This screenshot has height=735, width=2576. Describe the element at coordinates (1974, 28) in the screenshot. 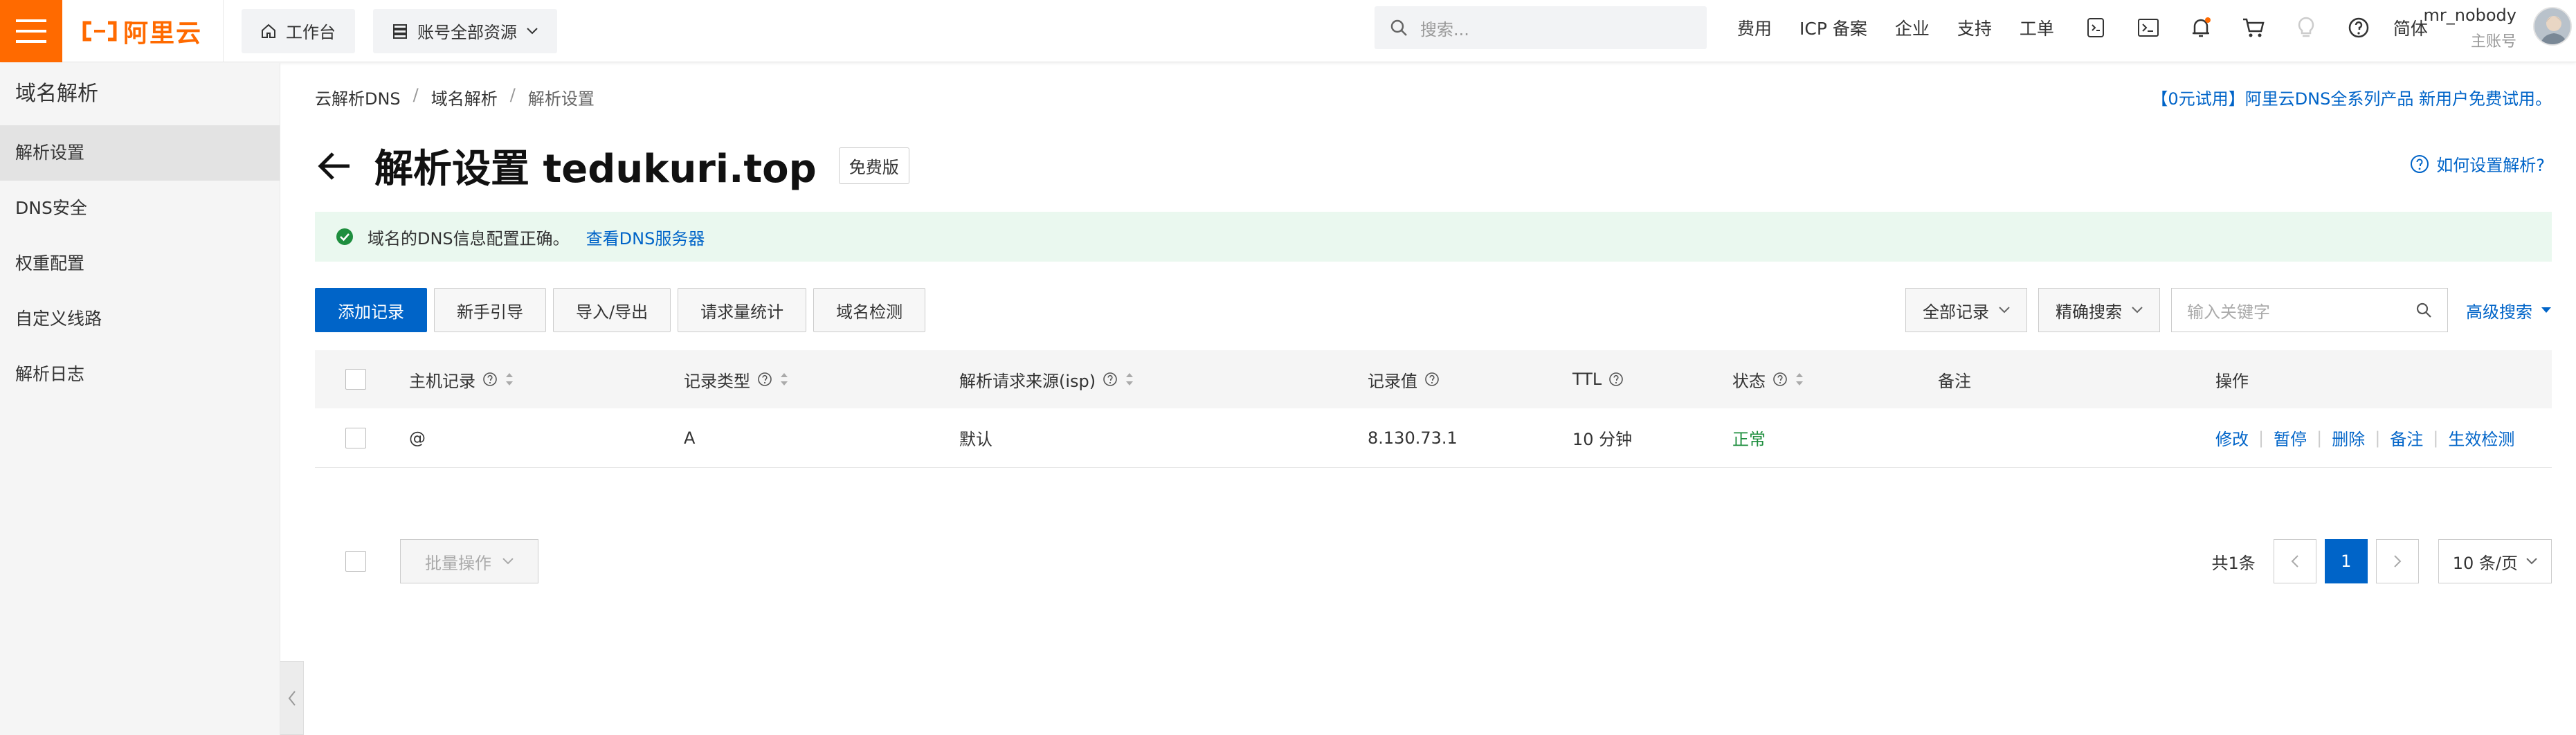

I see `support-link: 支持` at that location.